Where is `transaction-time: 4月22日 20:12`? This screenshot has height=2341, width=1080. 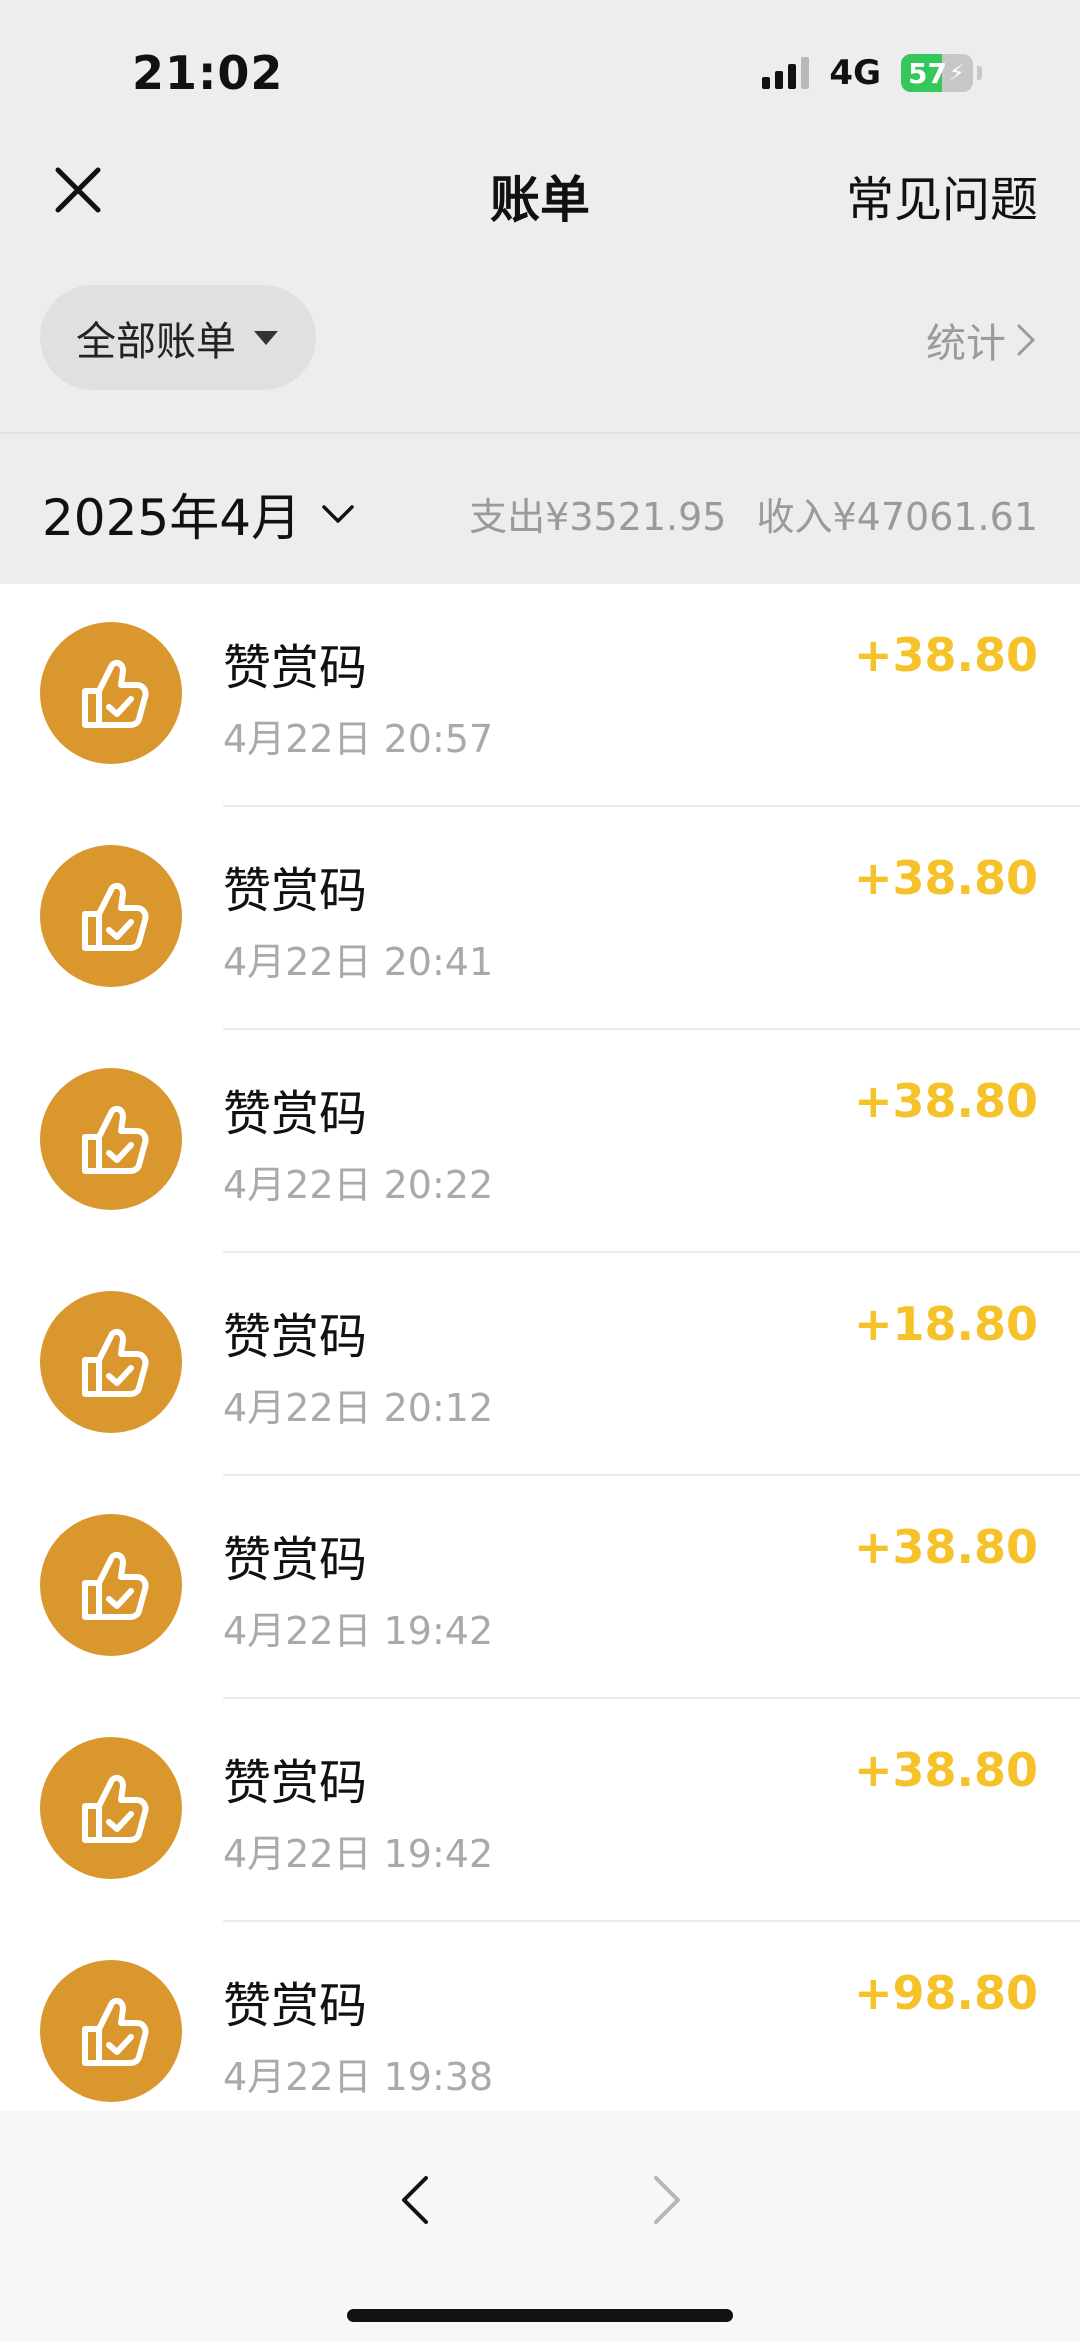 transaction-time: 4月22日 20:12 is located at coordinates (358, 1408).